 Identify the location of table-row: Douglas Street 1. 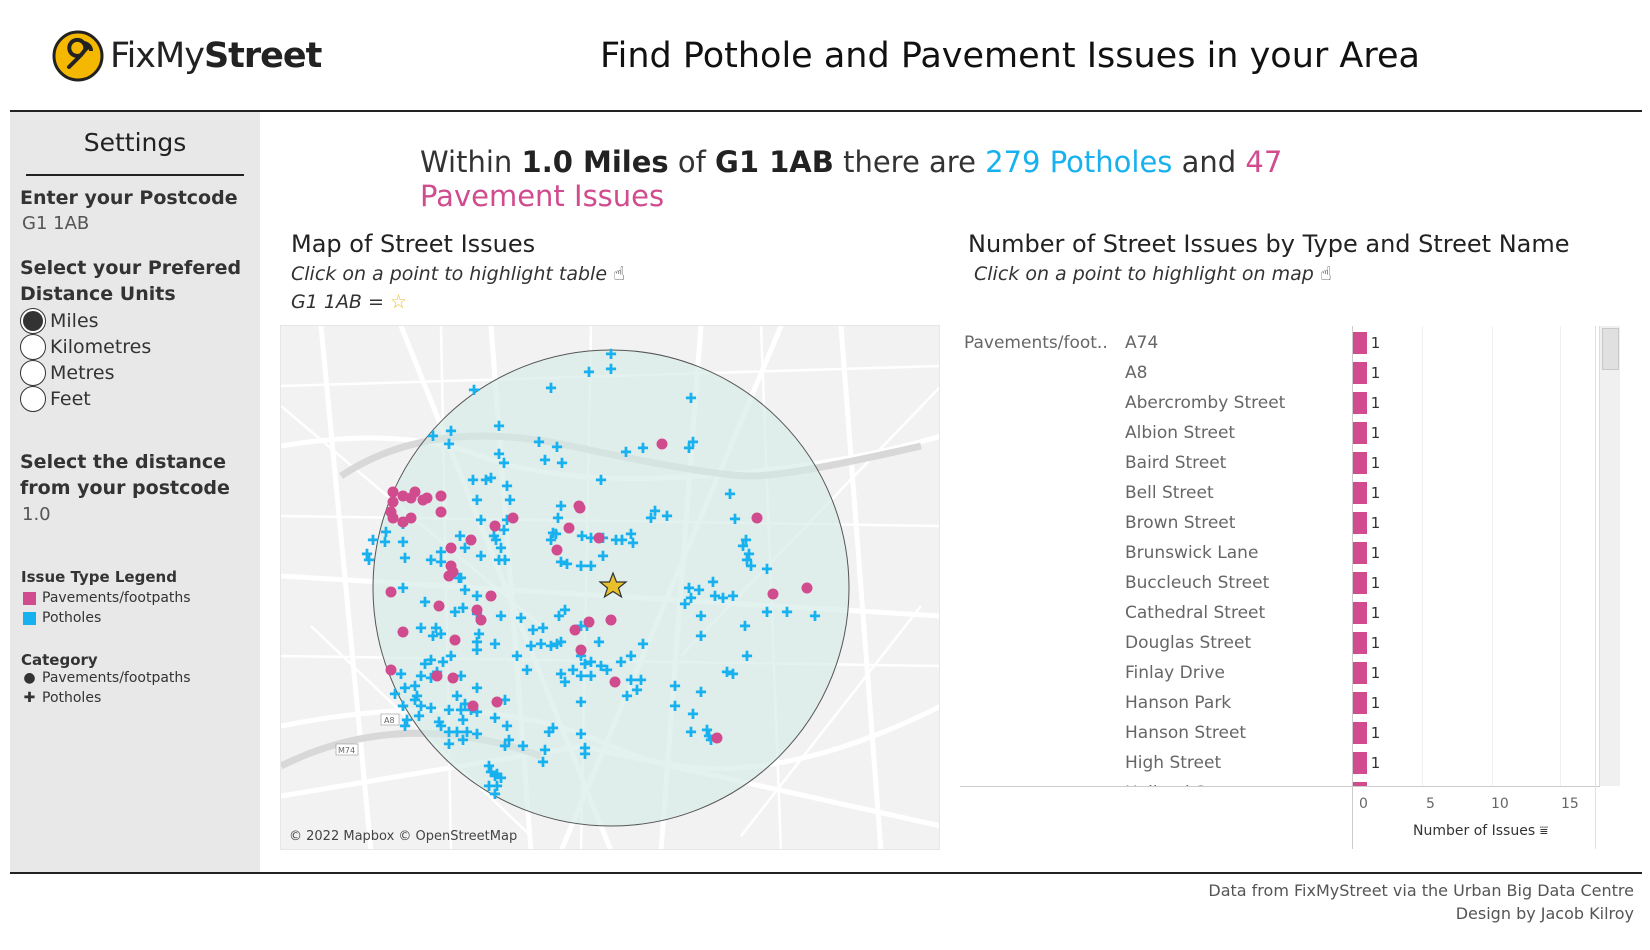
(1270, 644).